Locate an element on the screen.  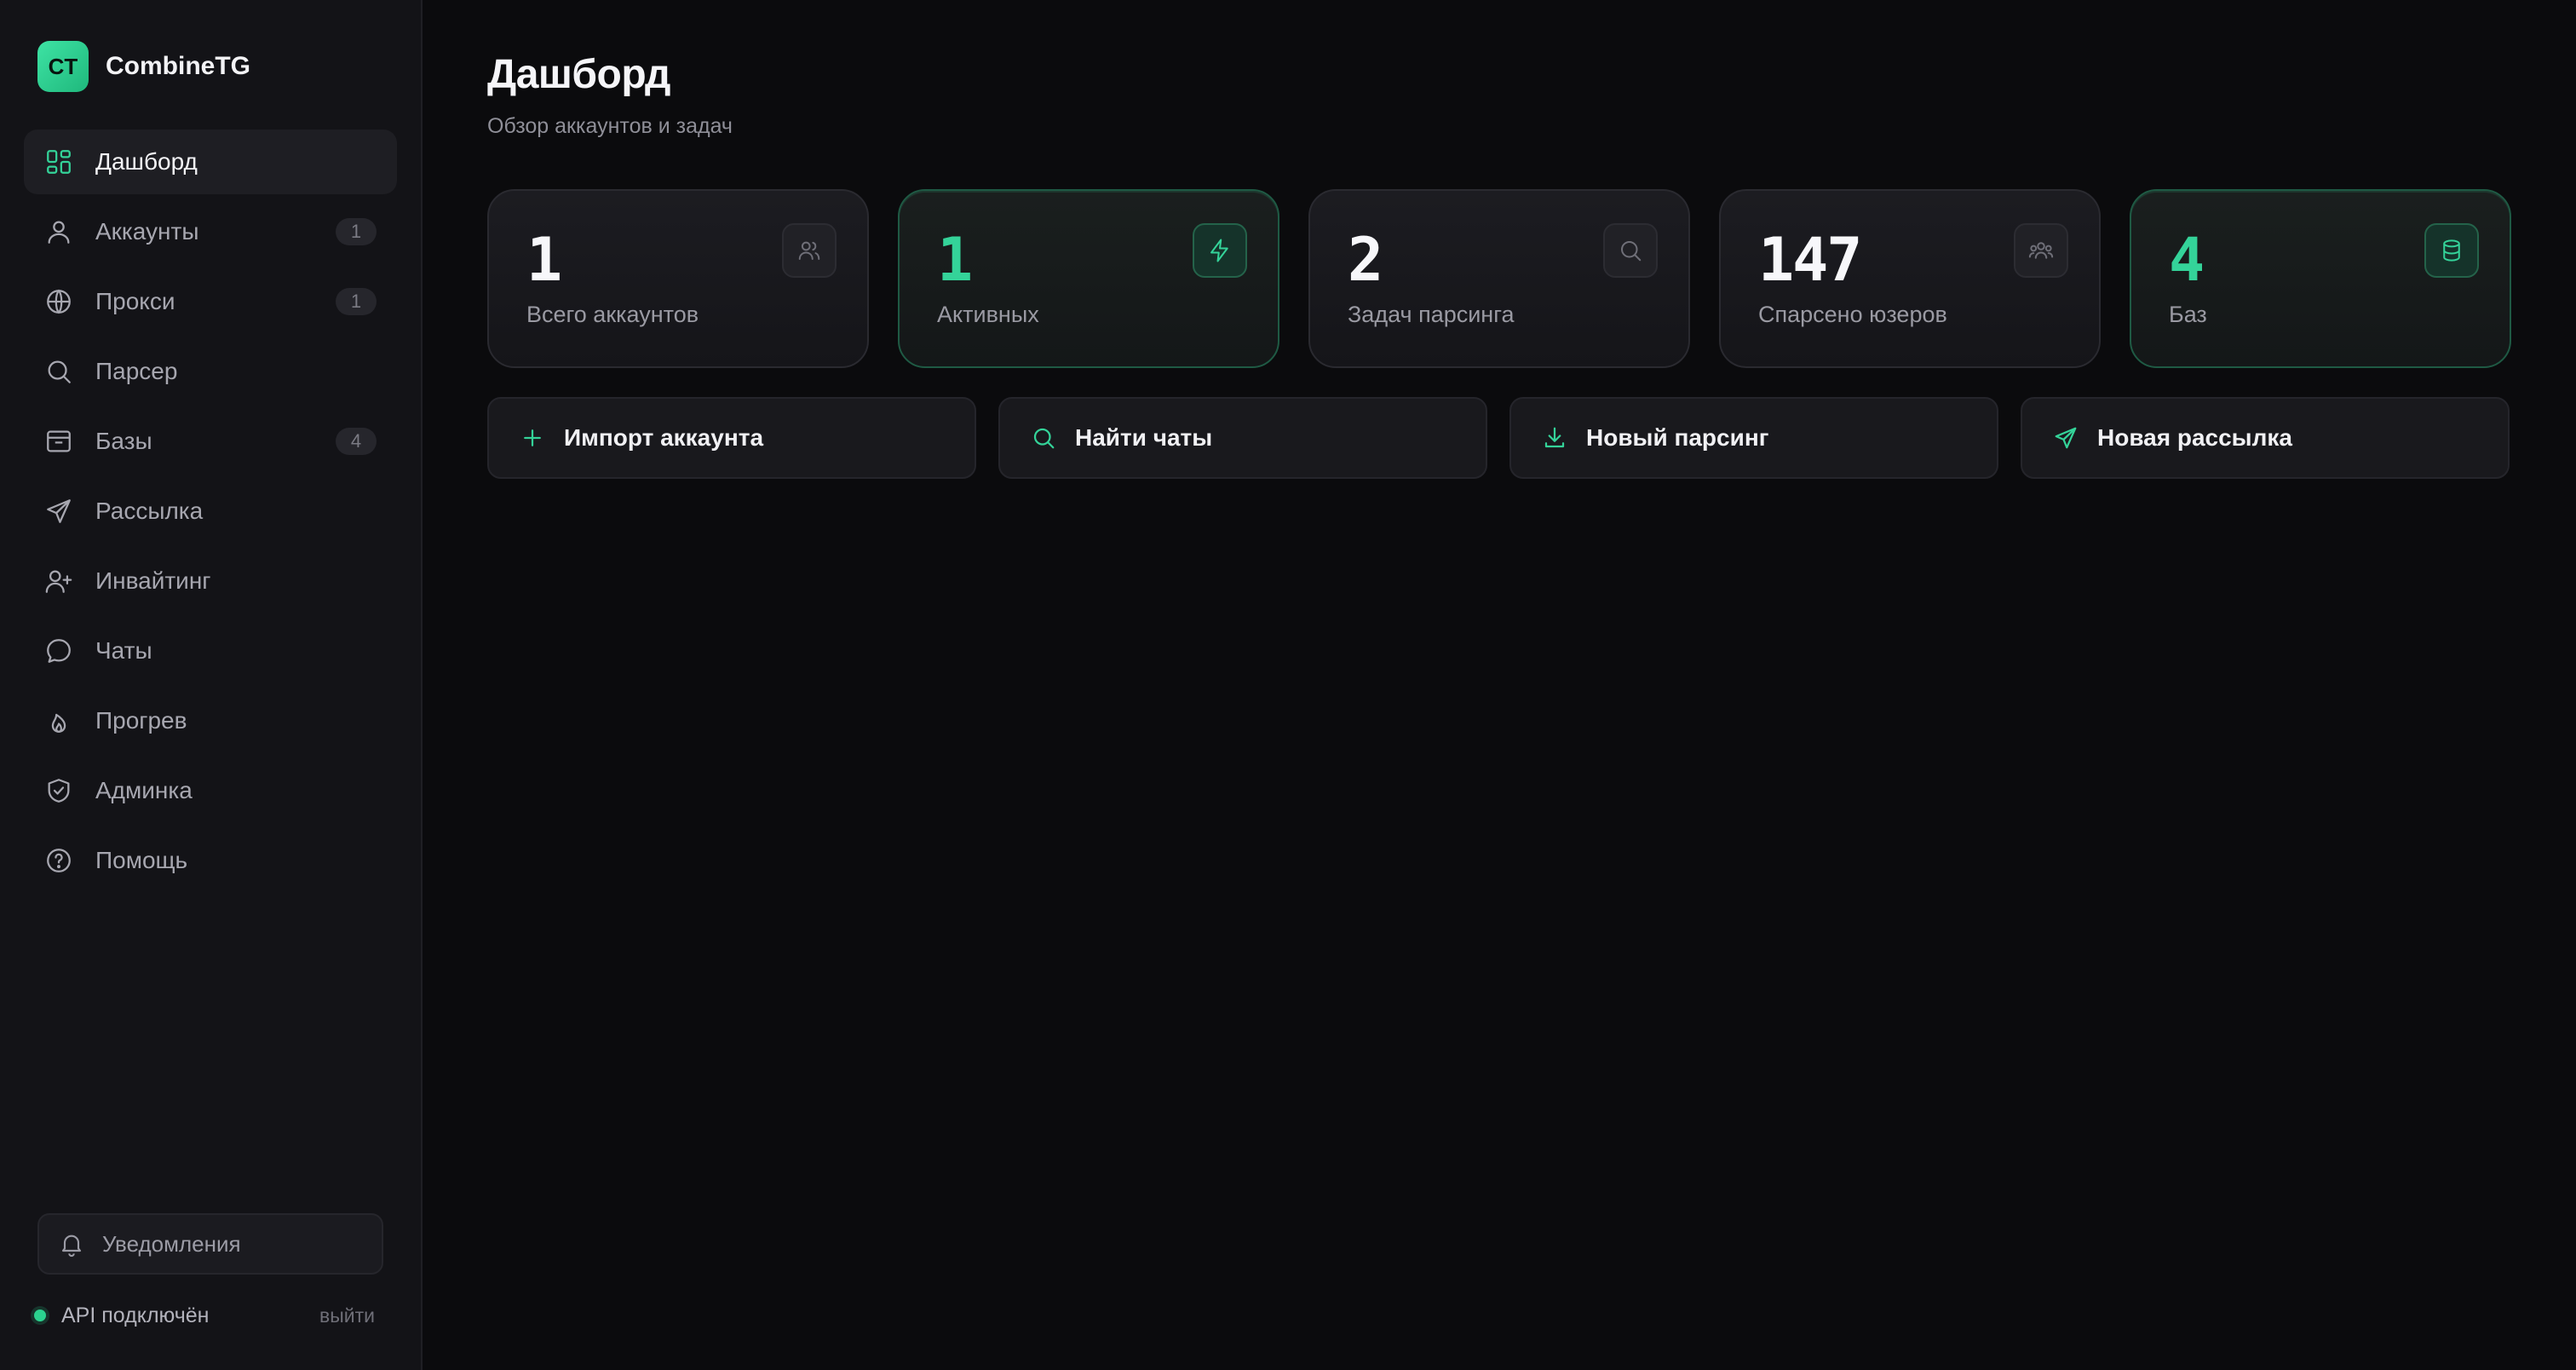
sidebar-item-label: Парсер is located at coordinates (136, 371).